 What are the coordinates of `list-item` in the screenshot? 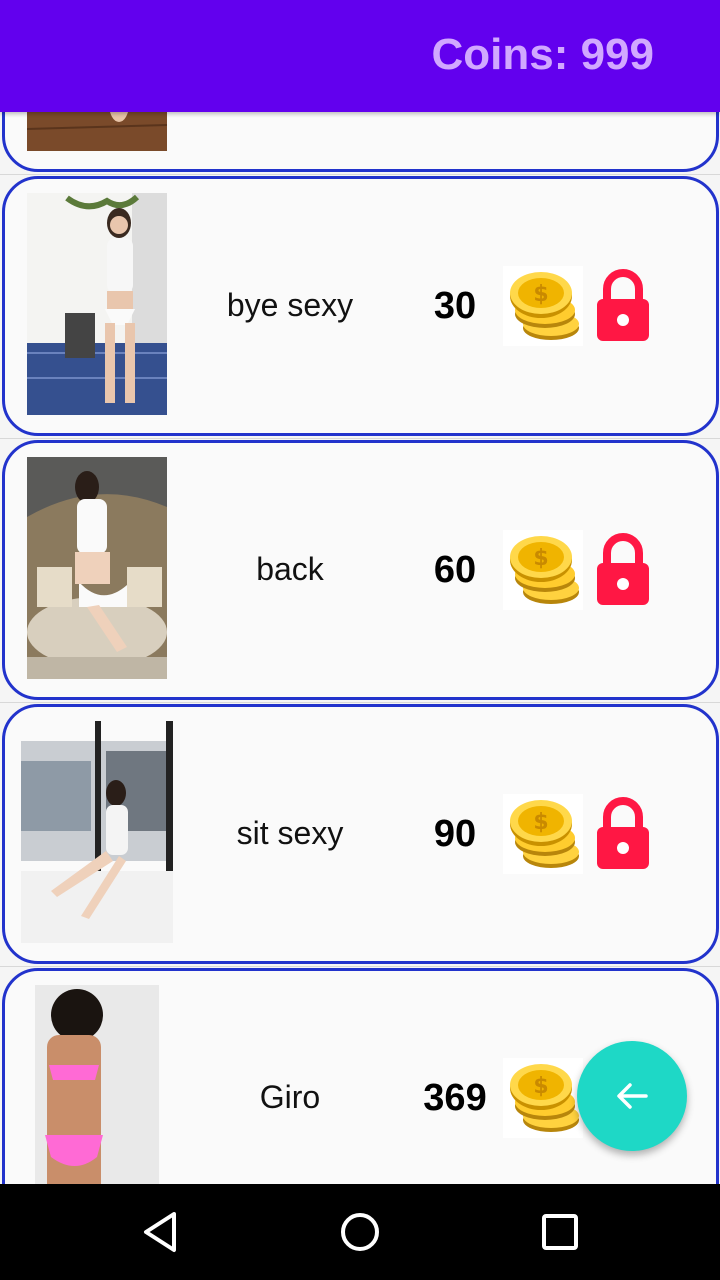 It's located at (360, 143).